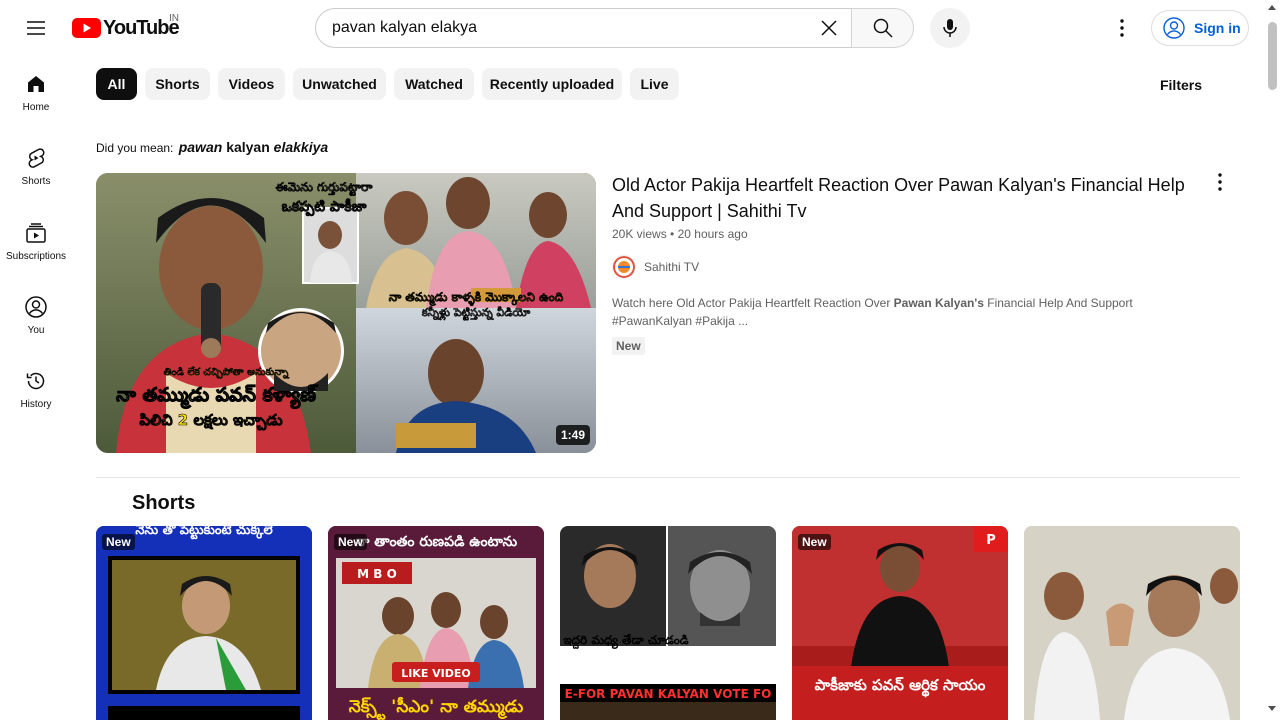 The image size is (1280, 720). Describe the element at coordinates (712, 234) in the screenshot. I see `upload-age: 20 hours ago` at that location.